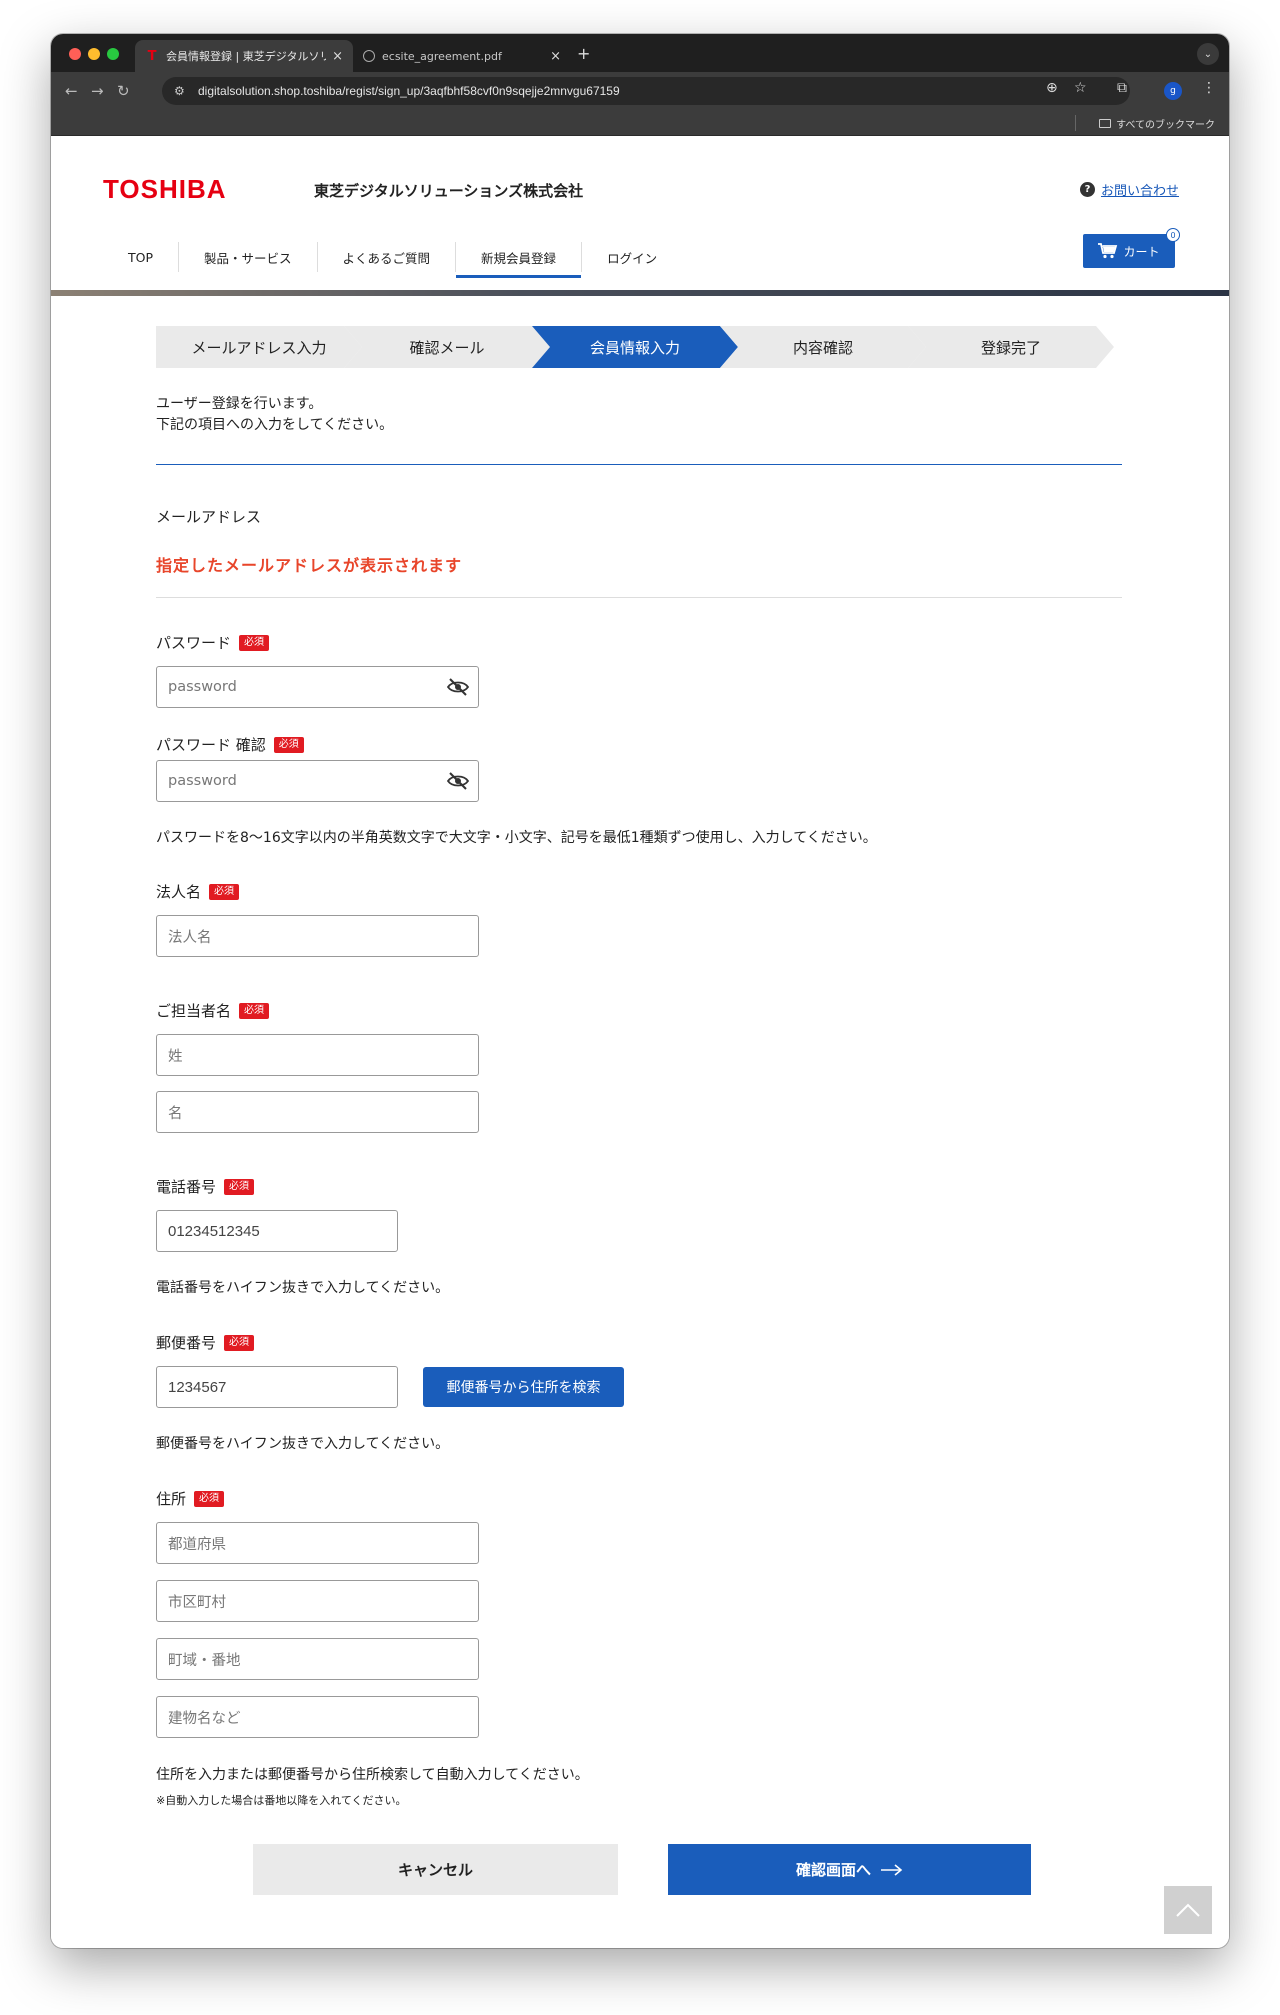 The width and height of the screenshot is (1280, 2015). I want to click on building-placeholder: 建物名など, so click(204, 1718).